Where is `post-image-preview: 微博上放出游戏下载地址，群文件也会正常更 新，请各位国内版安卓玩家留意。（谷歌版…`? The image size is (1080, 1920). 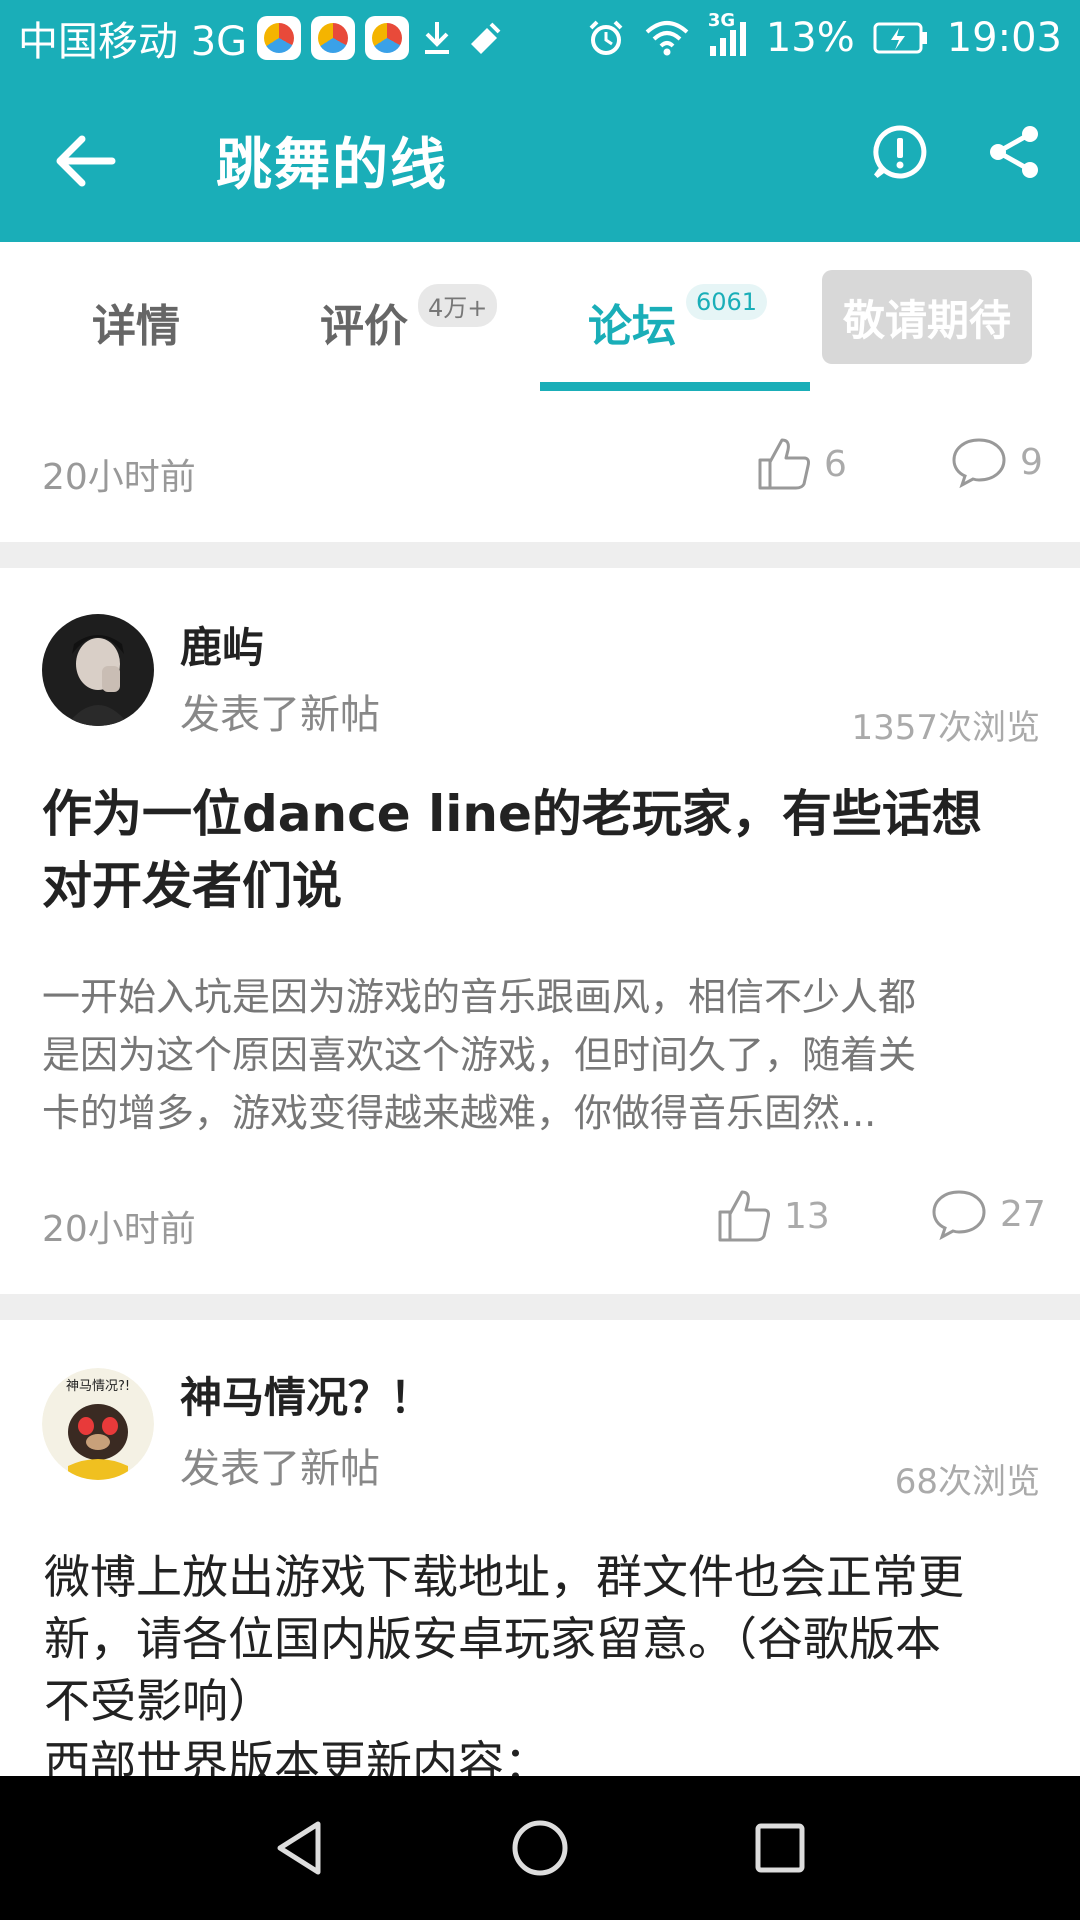
post-image-preview: 微博上放出游戏下载地址，群文件也会正常更 新，请各位国内版安卓玩家留意。（谷歌版… is located at coordinates (540, 1651).